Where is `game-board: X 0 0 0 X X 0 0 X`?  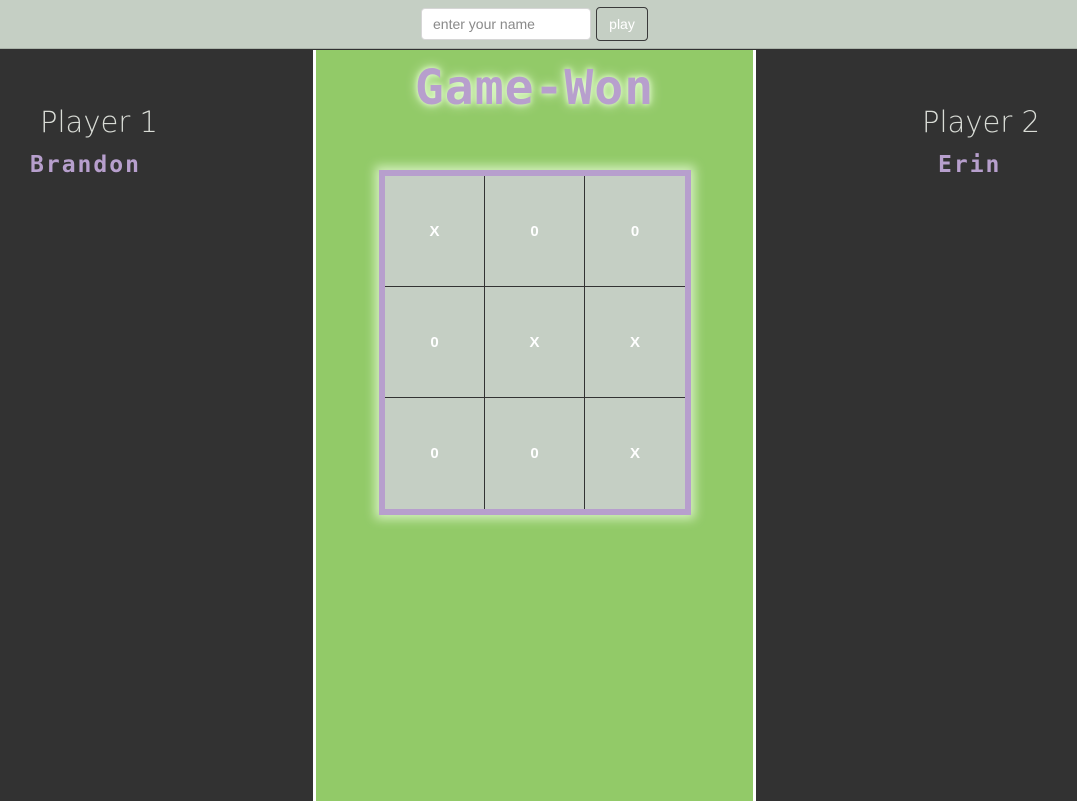
game-board: X 0 0 0 X X 0 0 X is located at coordinates (535, 342).